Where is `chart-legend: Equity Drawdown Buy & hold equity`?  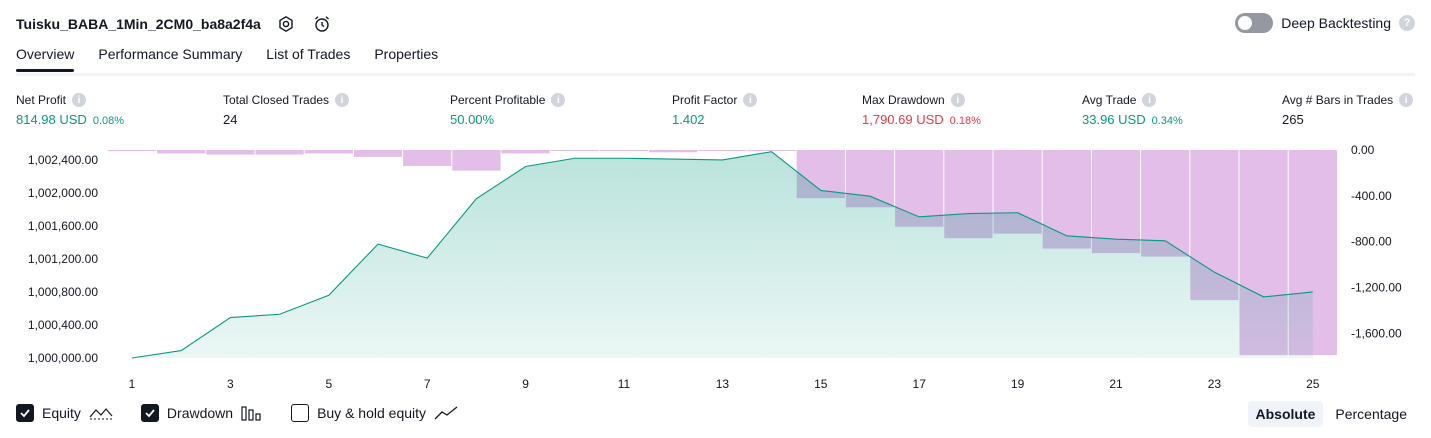
chart-legend: Equity Drawdown Buy & hold equity is located at coordinates (237, 413).